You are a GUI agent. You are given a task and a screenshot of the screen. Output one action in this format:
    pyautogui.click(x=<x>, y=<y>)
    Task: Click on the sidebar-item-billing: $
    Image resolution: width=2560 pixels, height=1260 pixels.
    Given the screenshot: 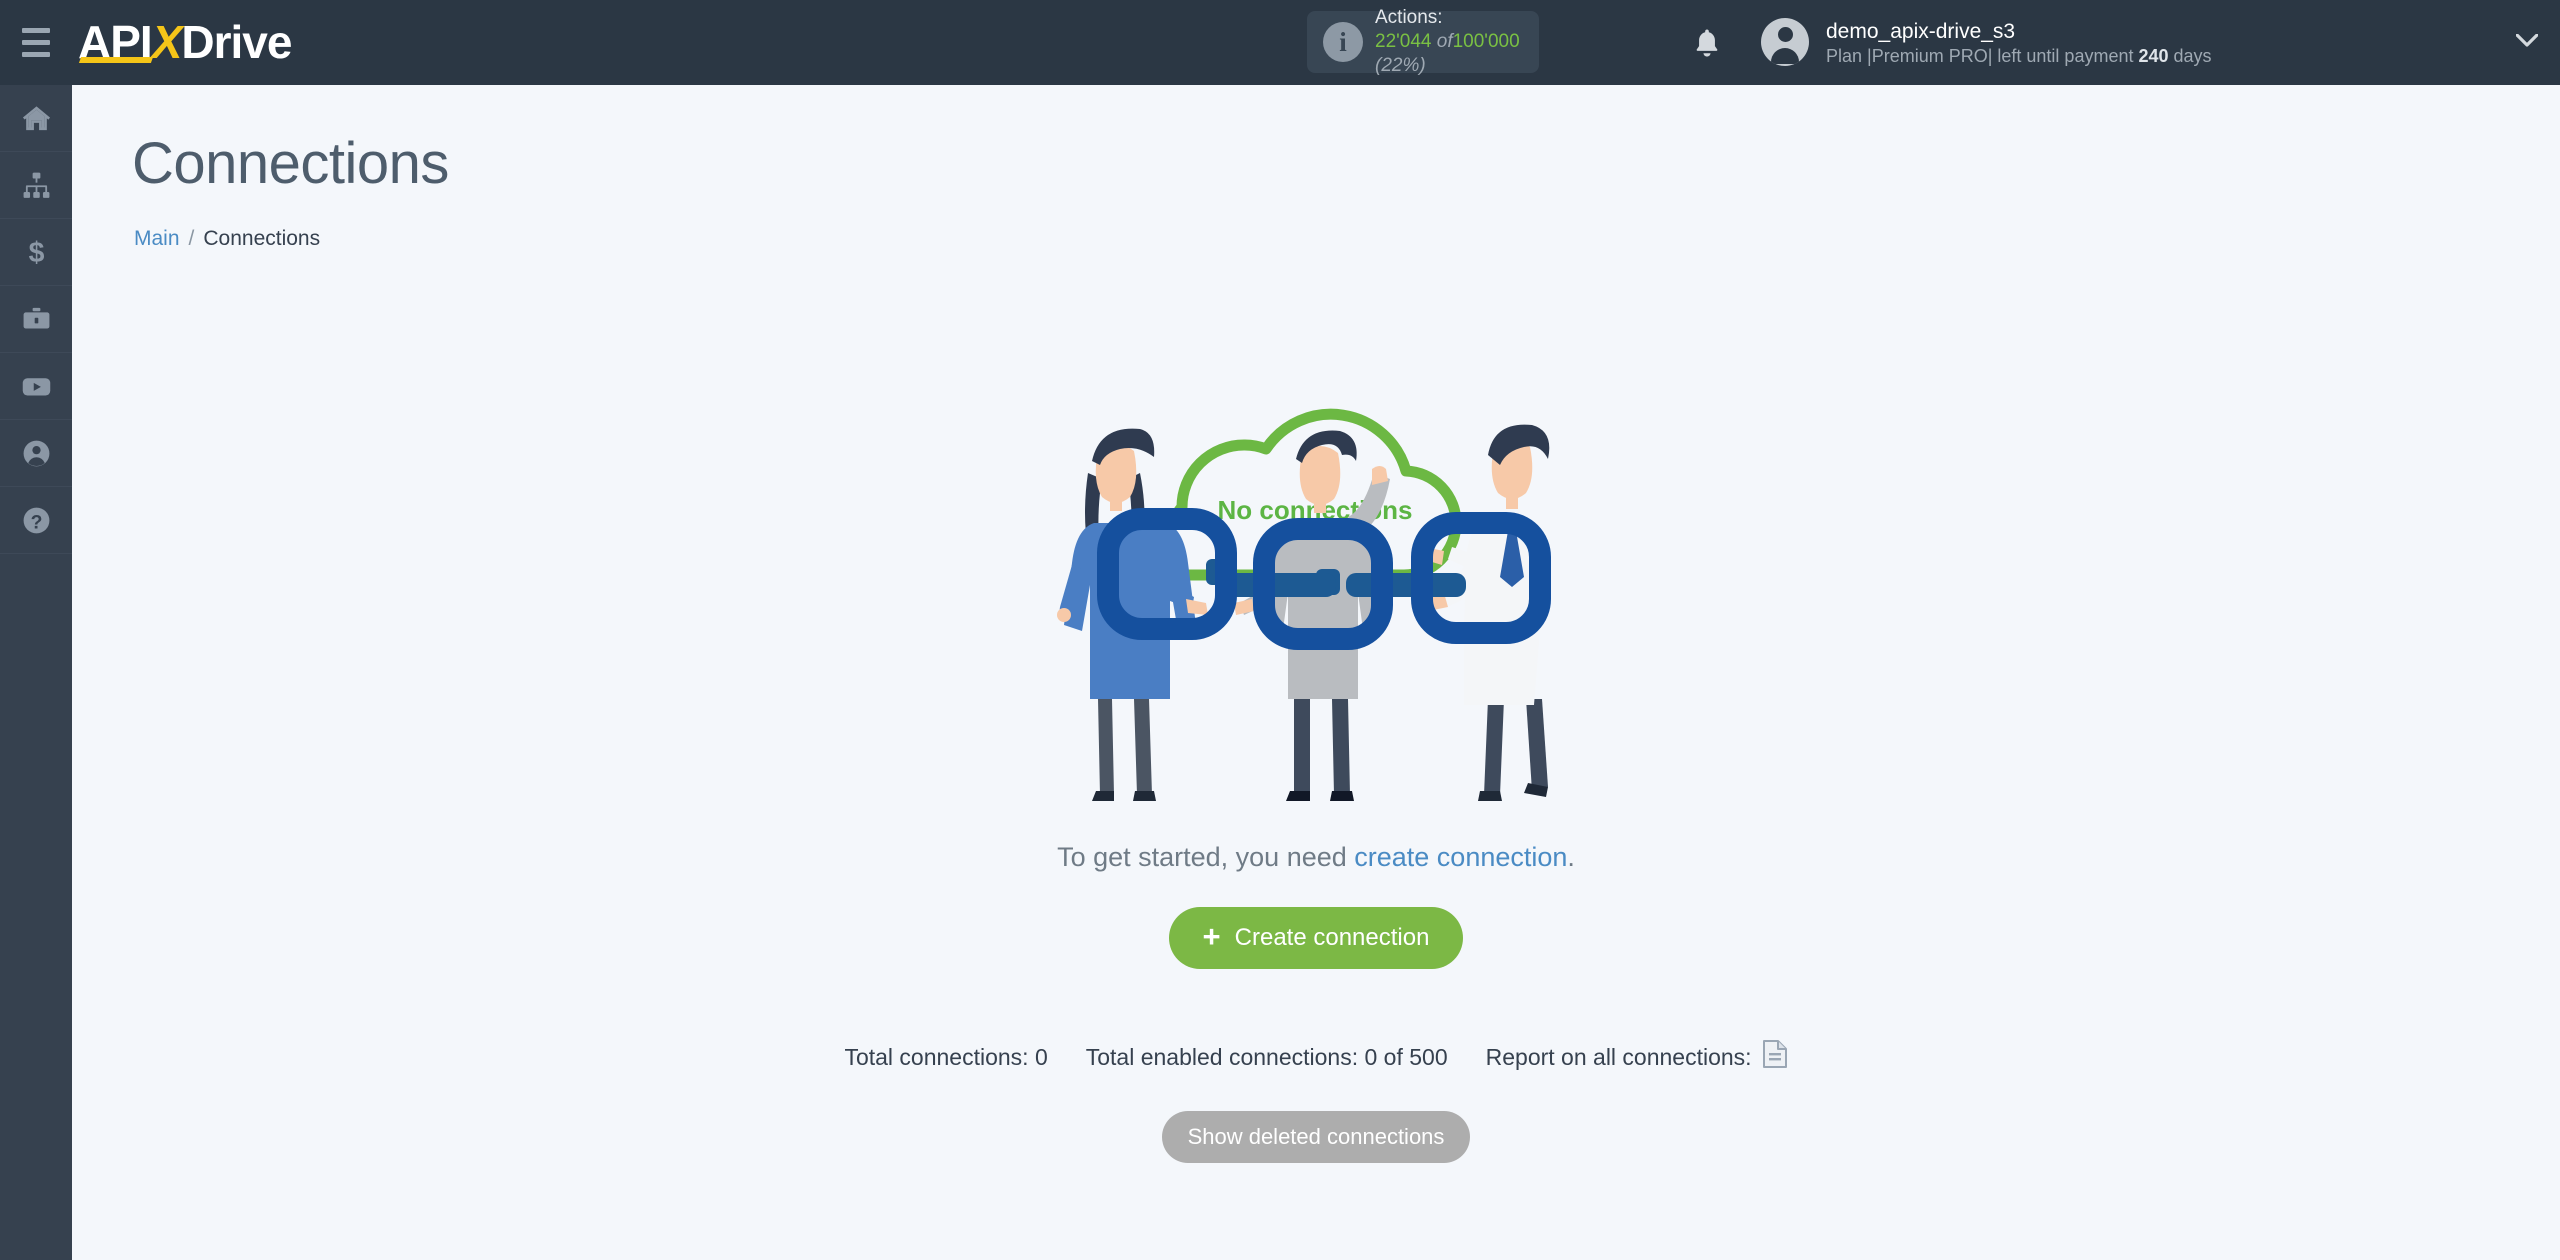 What is the action you would take?
    pyautogui.click(x=36, y=252)
    